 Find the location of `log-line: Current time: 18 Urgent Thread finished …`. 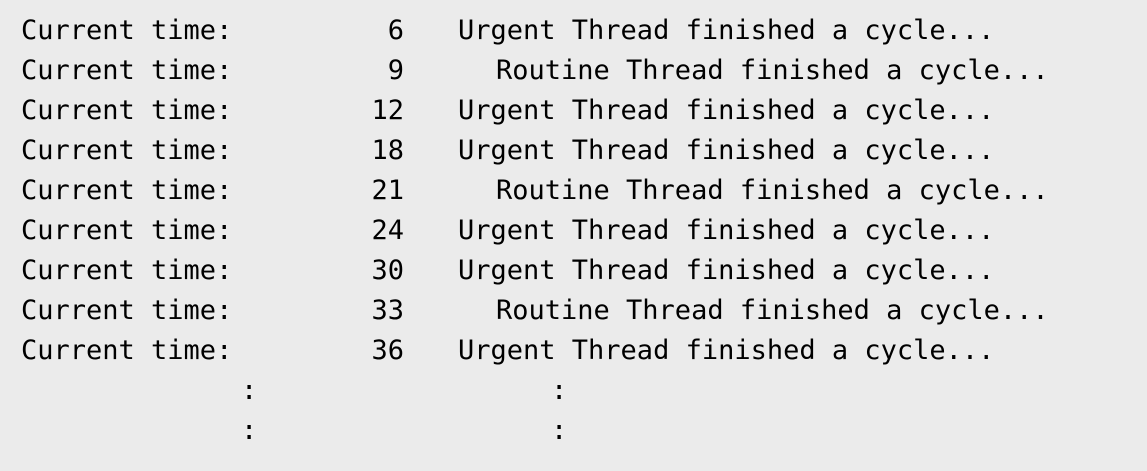

log-line: Current time: 18 Urgent Thread finished … is located at coordinates (573, 151).